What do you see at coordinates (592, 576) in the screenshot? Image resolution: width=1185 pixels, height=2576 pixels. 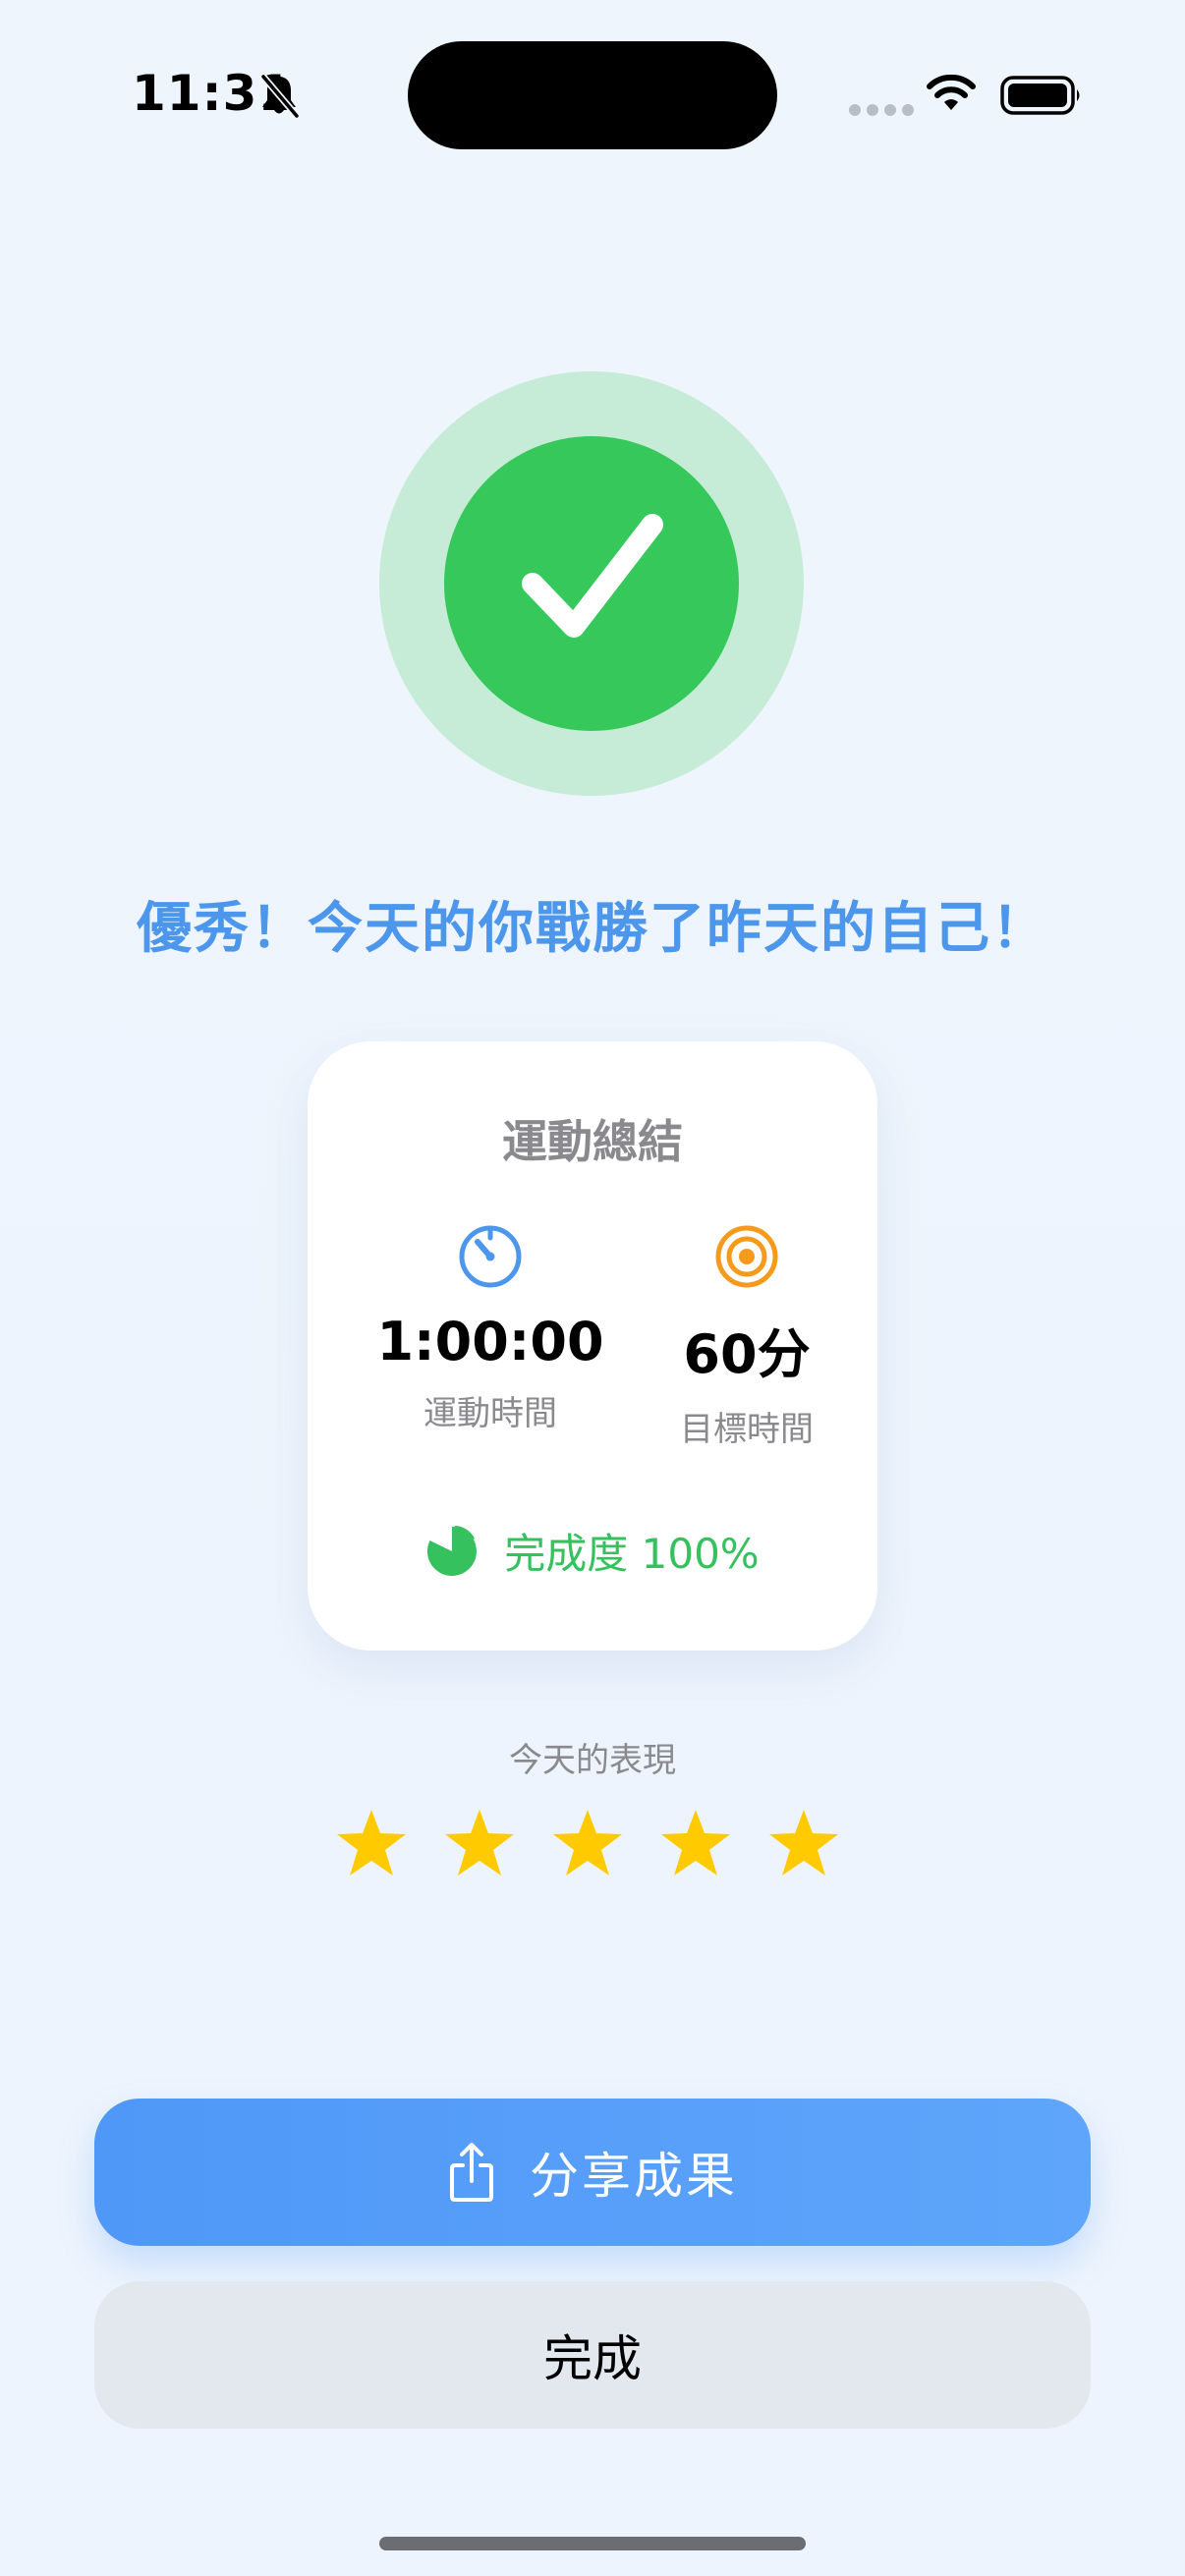 I see `checkmark-icon` at bounding box center [592, 576].